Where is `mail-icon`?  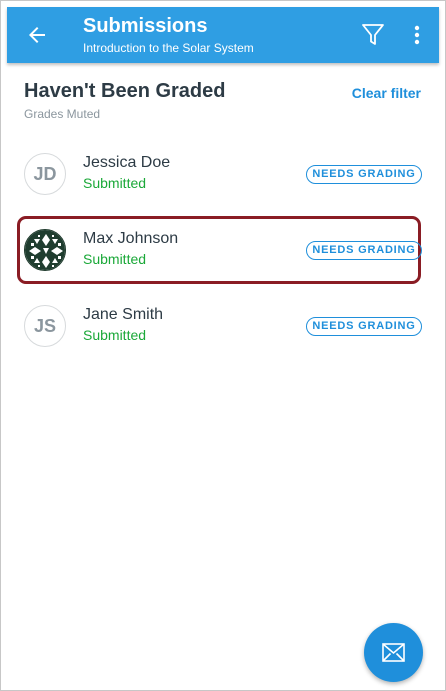
mail-icon is located at coordinates (393, 652).